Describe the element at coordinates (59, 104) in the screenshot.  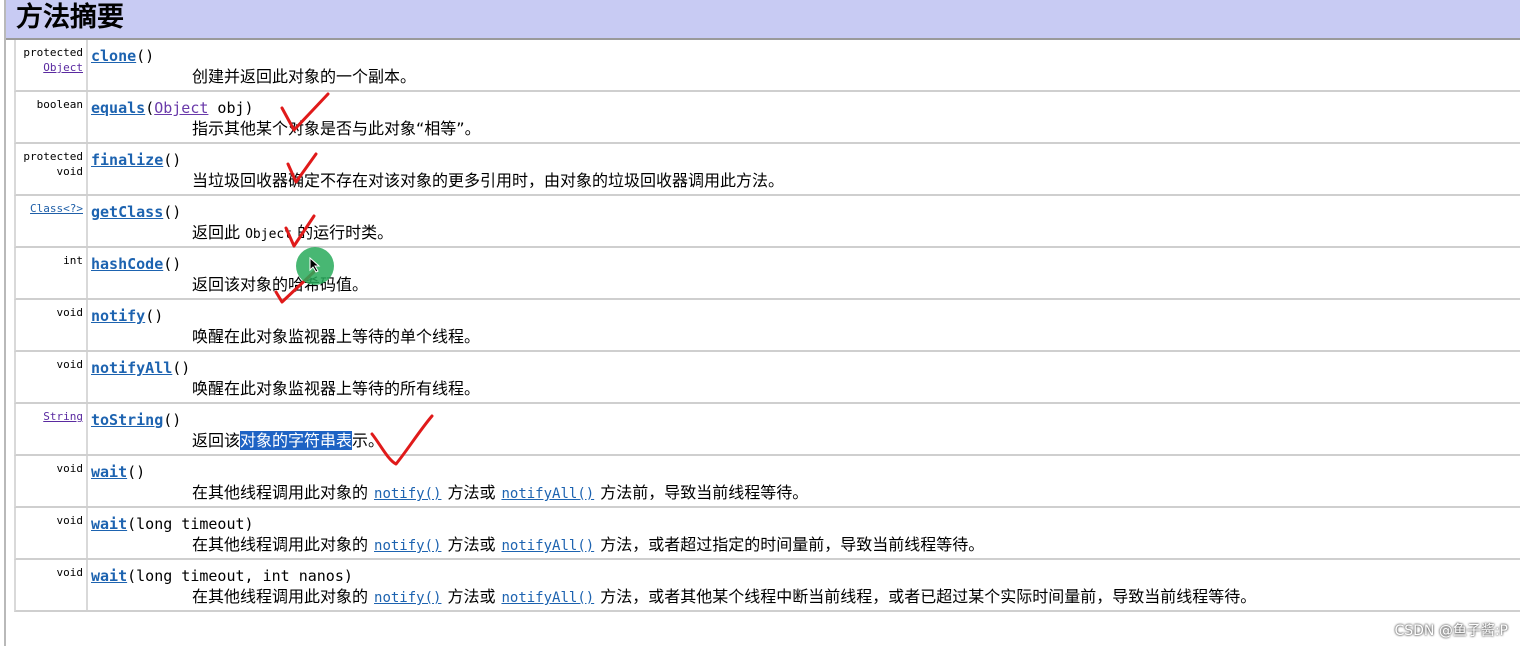
I see `return-type: boolean` at that location.